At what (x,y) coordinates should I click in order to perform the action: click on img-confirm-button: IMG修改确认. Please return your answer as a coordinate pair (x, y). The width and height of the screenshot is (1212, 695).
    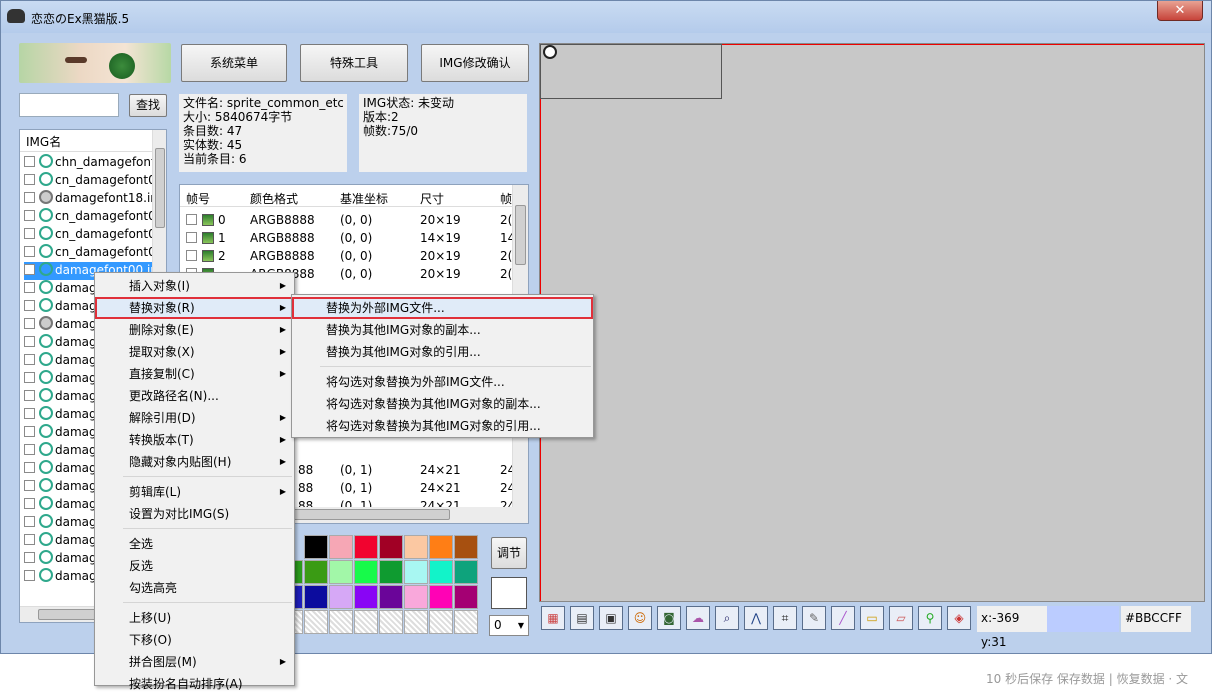
    Looking at the image, I should click on (475, 63).